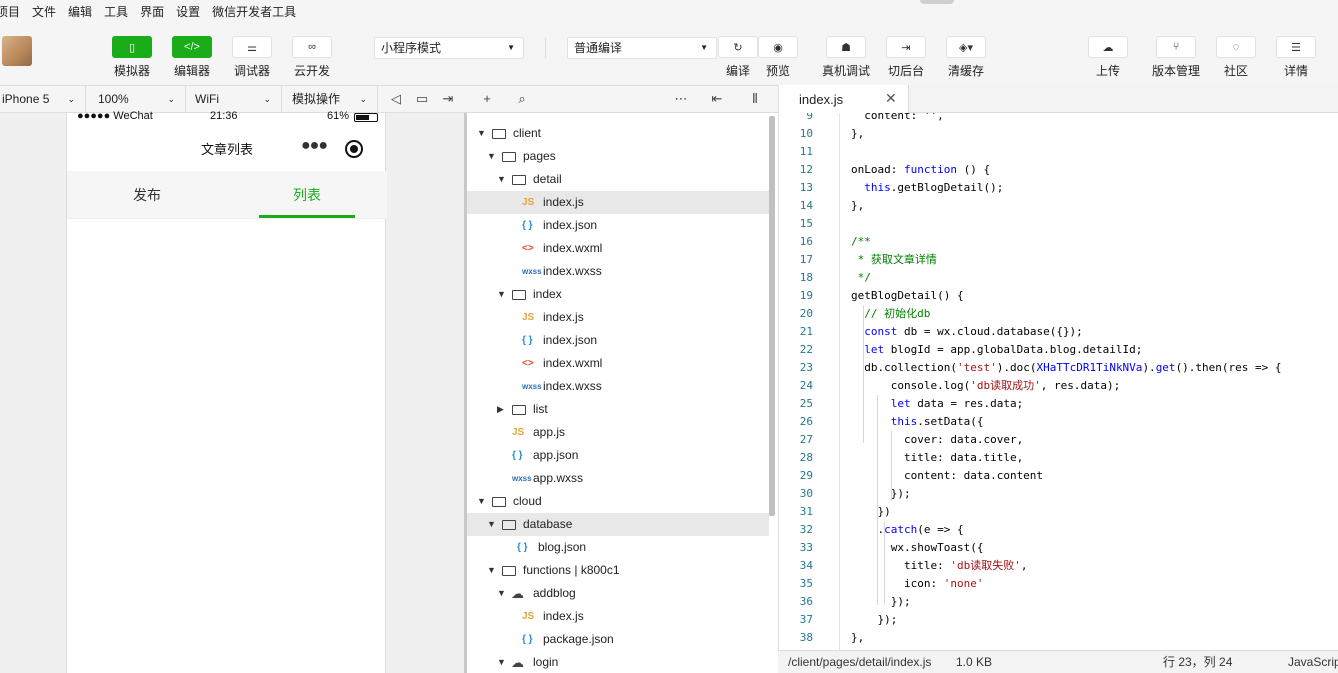 This screenshot has width=1338, height=673. I want to click on simulator-button: ▯ 模拟器, so click(132, 57).